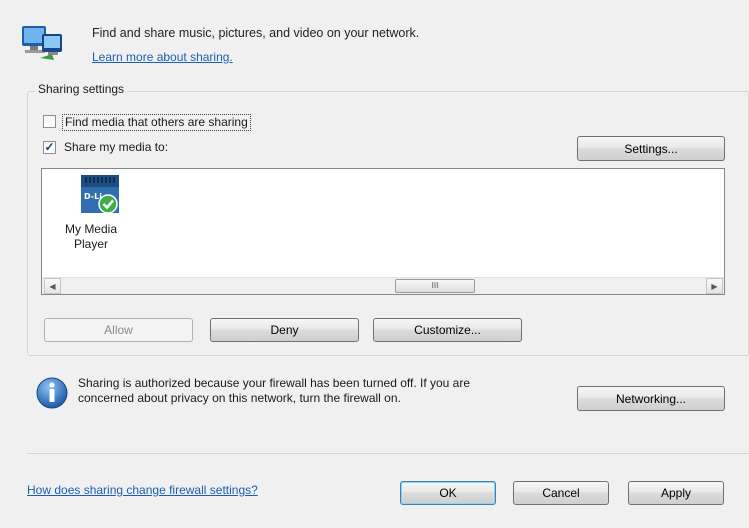 Image resolution: width=749 pixels, height=528 pixels. I want to click on allow-button: Allow, so click(118, 330).